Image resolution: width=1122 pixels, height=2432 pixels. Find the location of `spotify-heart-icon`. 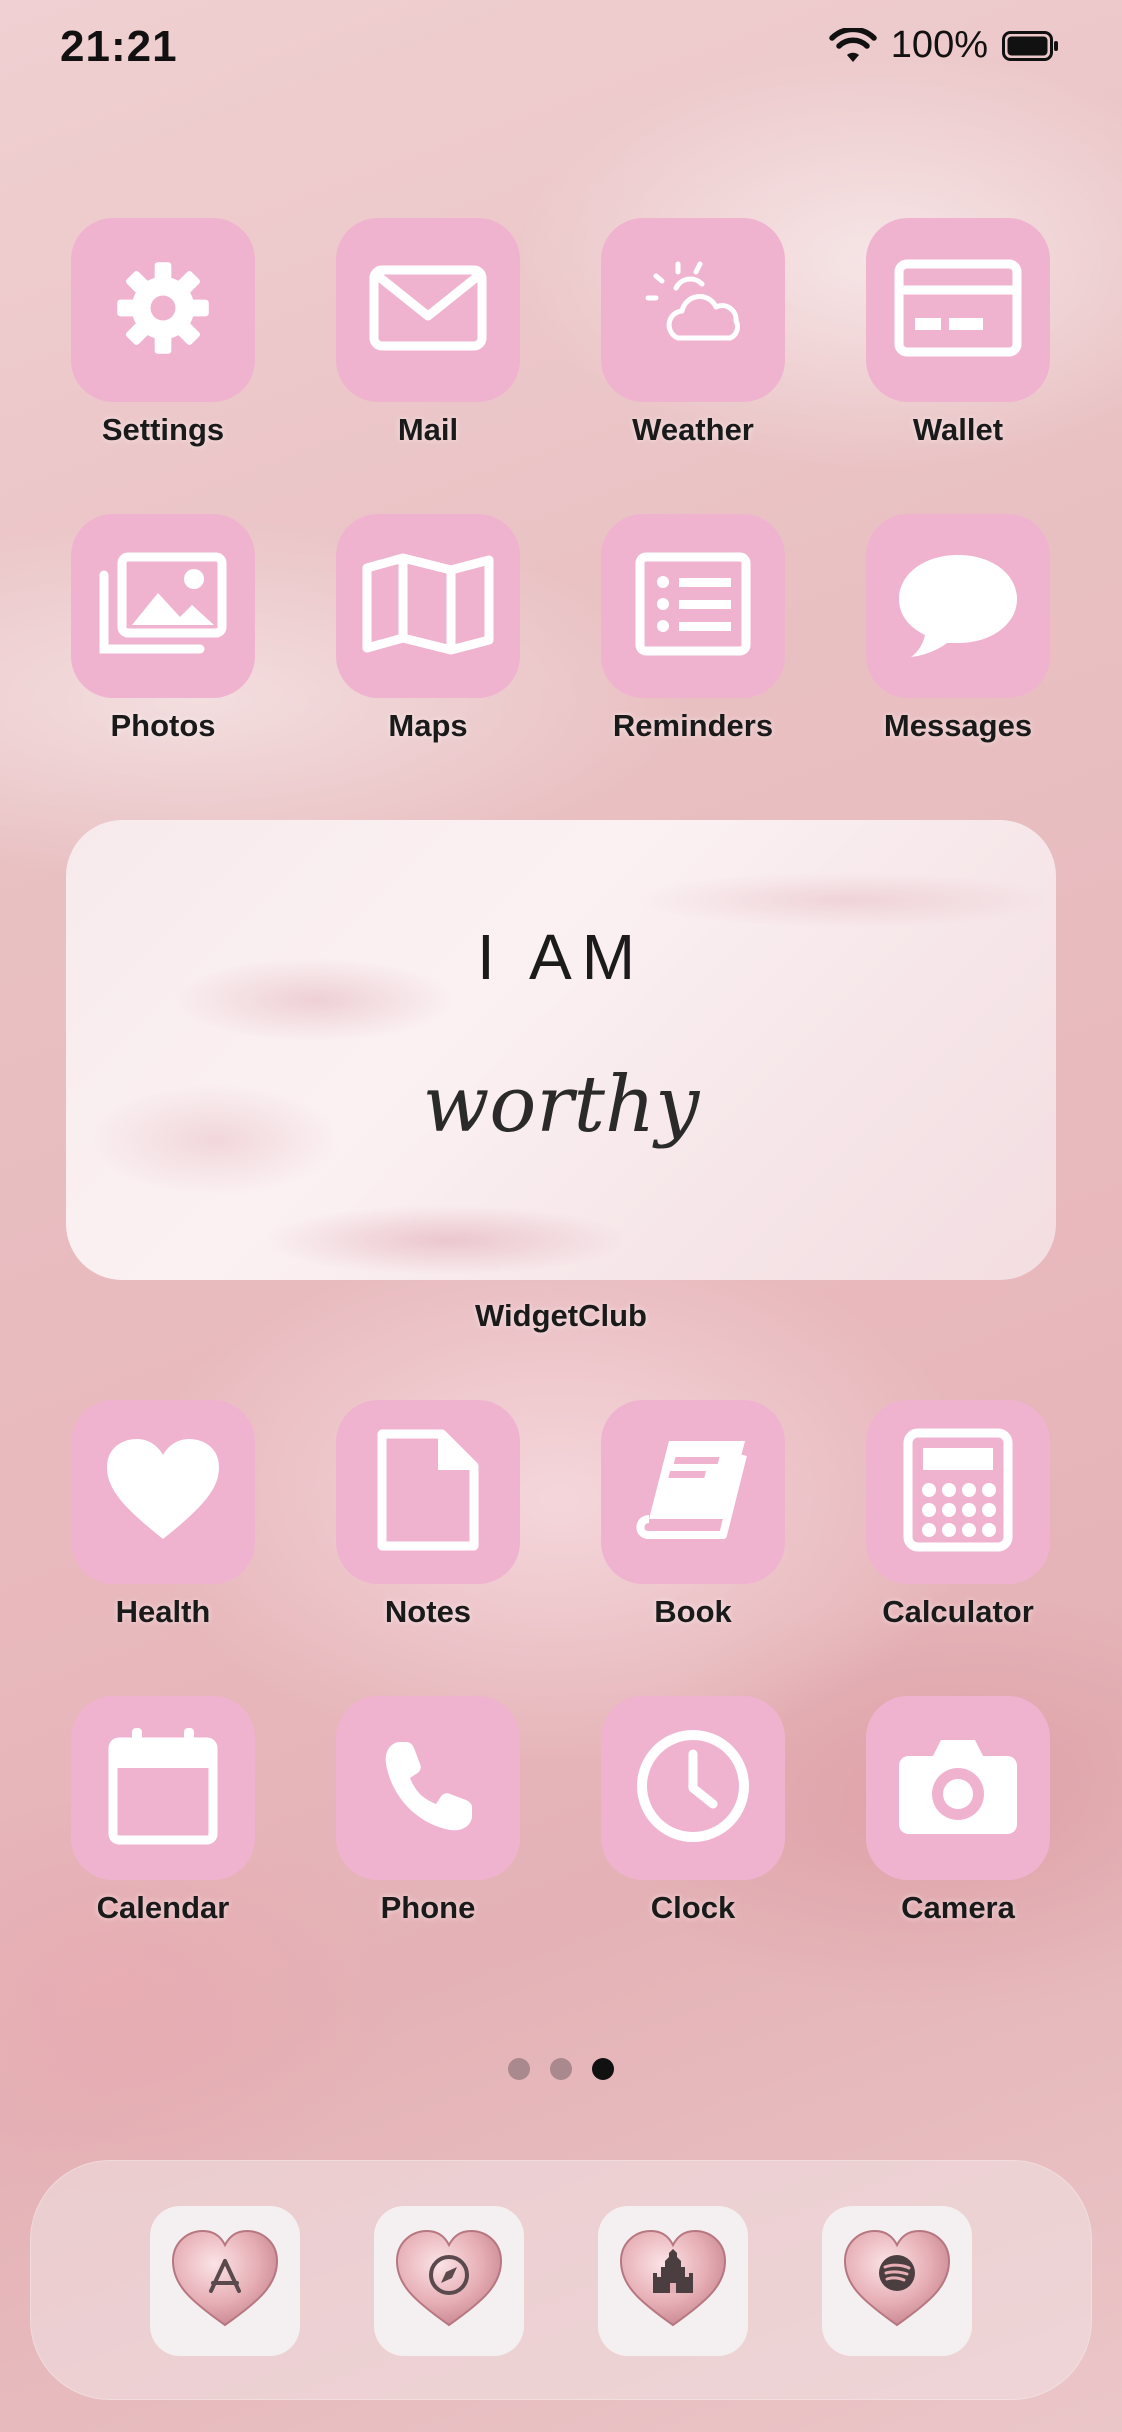

spotify-heart-icon is located at coordinates (897, 2281).